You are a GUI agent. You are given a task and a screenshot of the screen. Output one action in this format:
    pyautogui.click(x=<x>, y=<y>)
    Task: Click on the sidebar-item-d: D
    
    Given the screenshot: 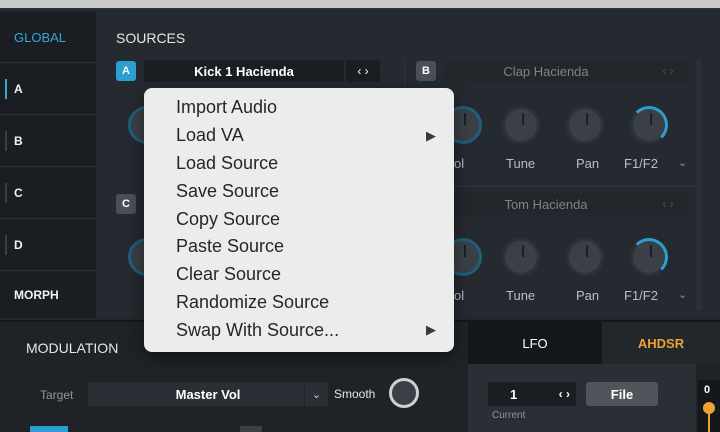 What is the action you would take?
    pyautogui.click(x=48, y=244)
    